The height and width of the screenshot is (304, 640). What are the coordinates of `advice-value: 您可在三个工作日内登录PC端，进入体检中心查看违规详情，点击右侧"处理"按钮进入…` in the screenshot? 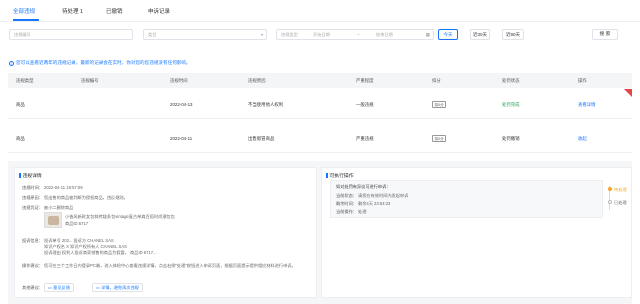 It's located at (170, 265).